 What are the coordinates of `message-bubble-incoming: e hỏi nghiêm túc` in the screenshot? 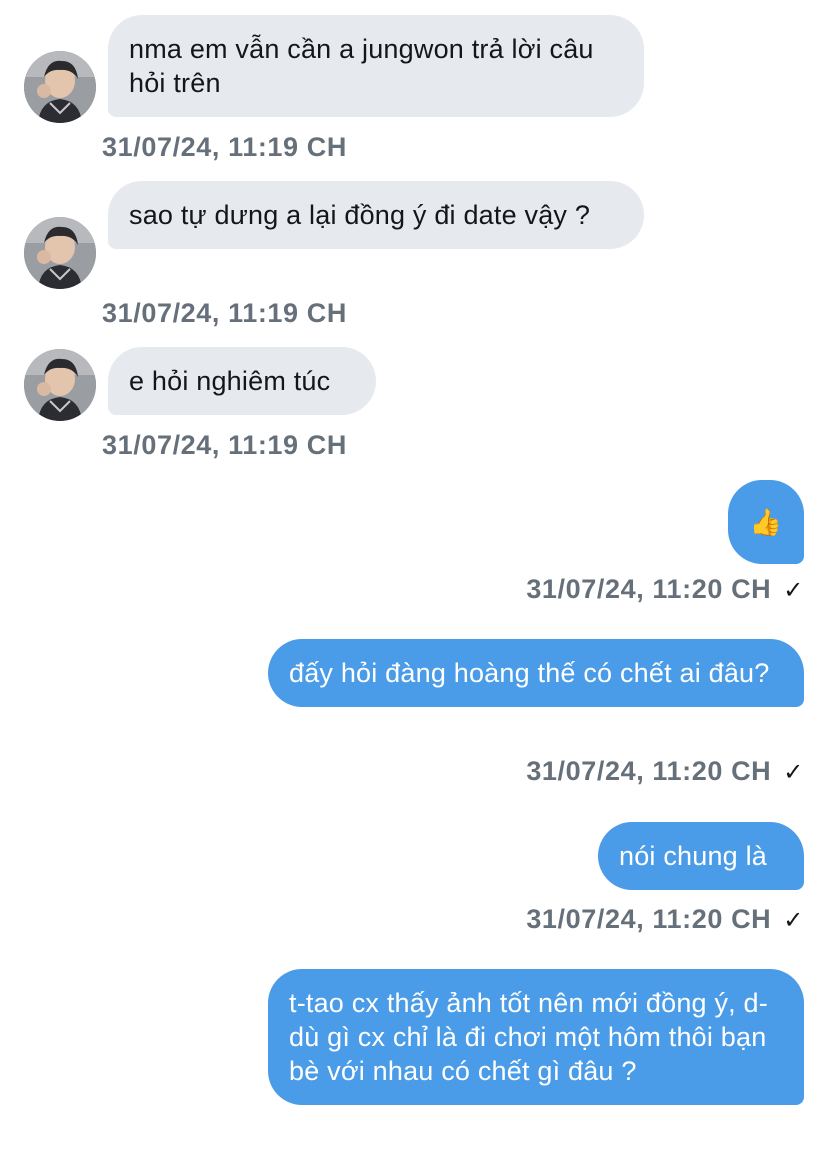 It's located at (242, 381).